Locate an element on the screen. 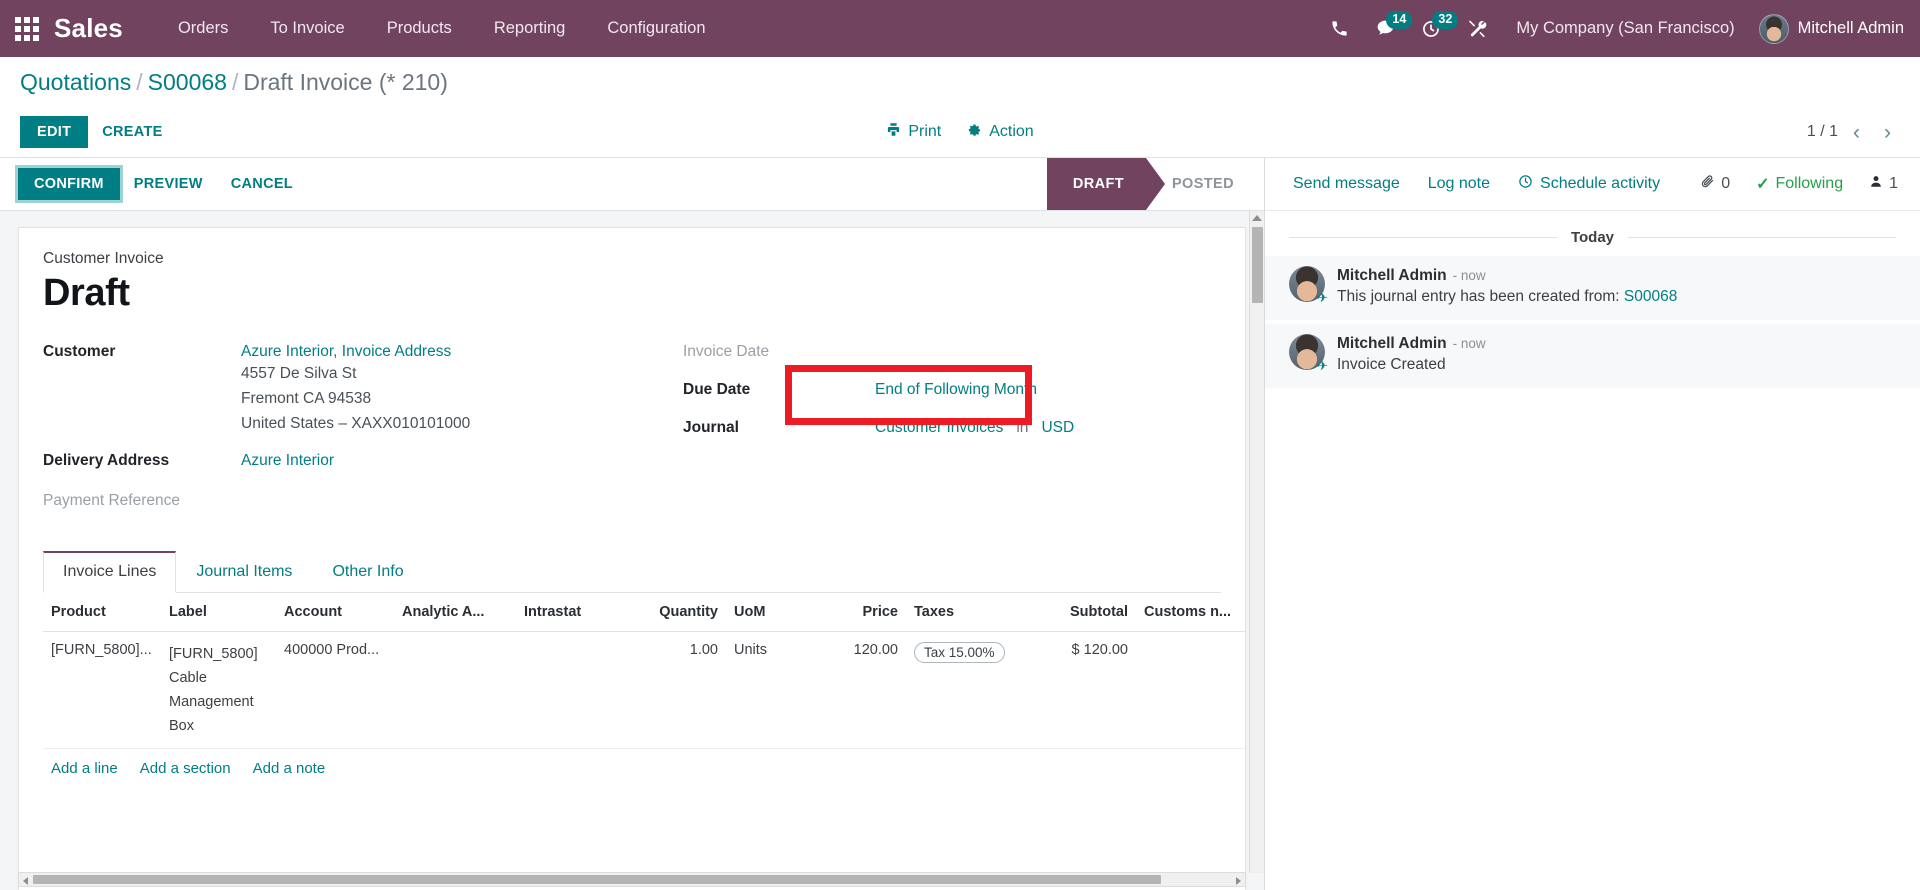 This screenshot has width=1920, height=890. message-text: Invoice Created is located at coordinates (1411, 365).